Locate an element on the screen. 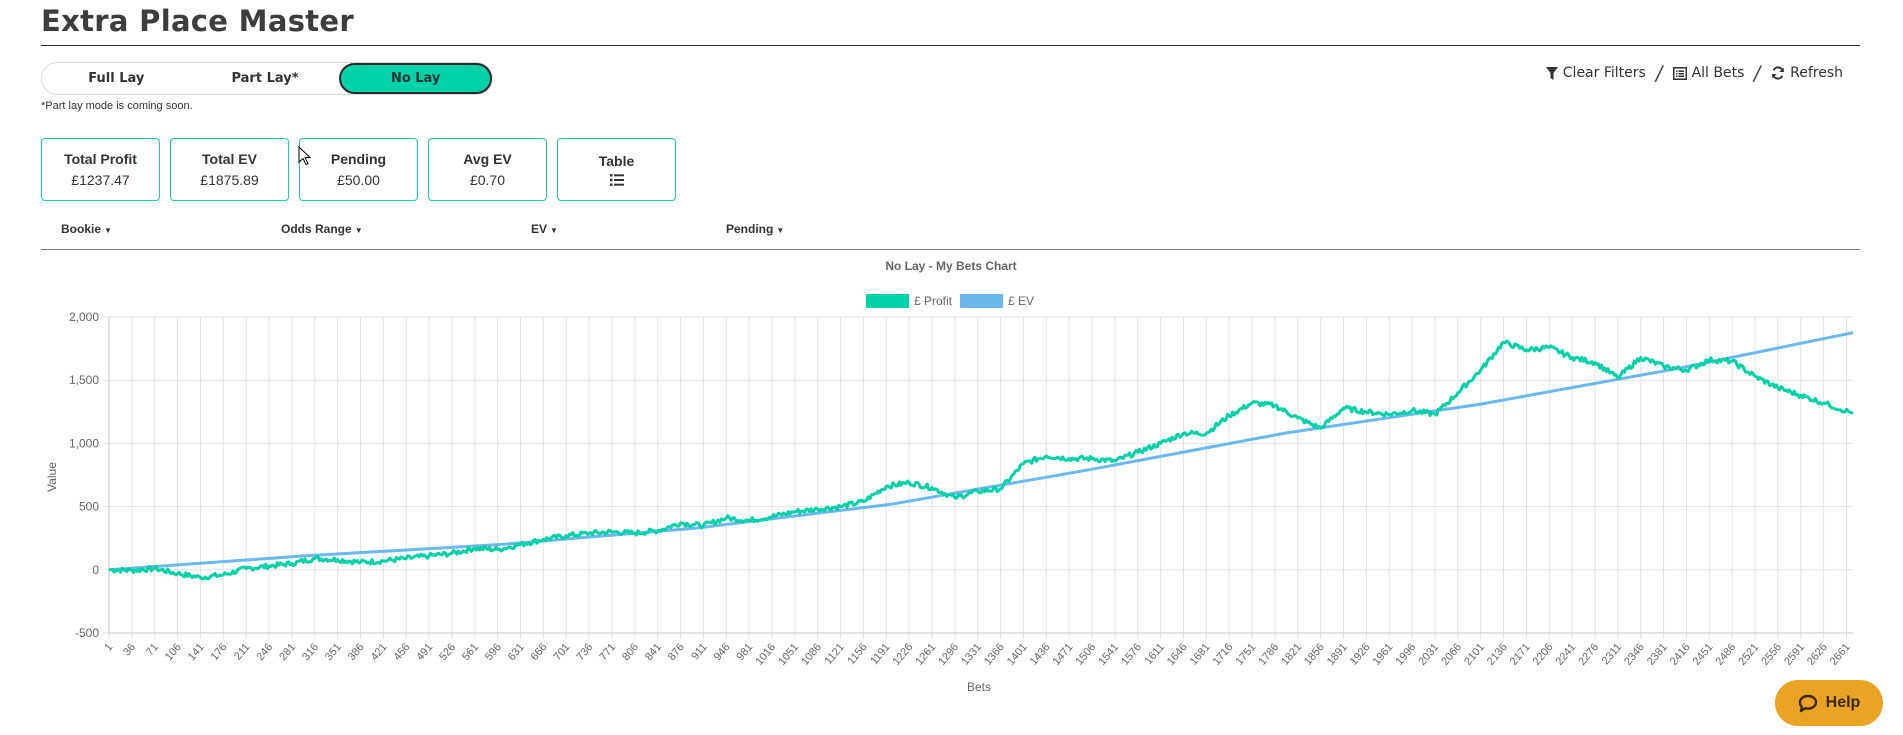 The image size is (1903, 735). stat-avg-ev: Avg EV £0.70 is located at coordinates (487, 169).